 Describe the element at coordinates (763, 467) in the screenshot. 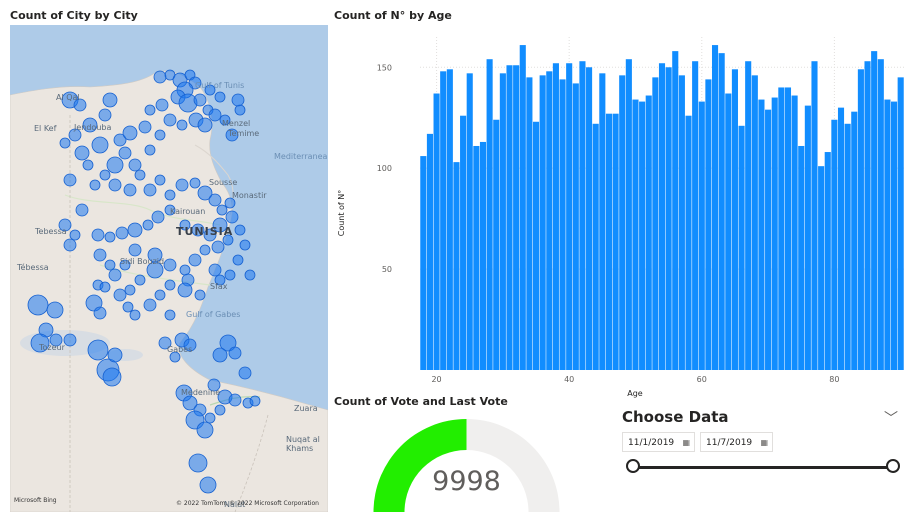

I see `date-range-slider-track` at that location.